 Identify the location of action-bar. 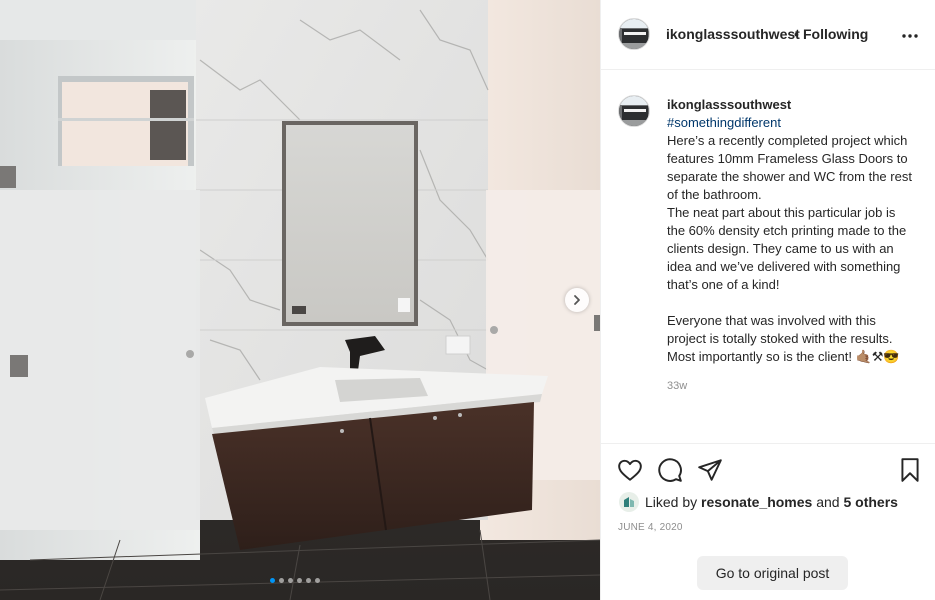
(768, 470).